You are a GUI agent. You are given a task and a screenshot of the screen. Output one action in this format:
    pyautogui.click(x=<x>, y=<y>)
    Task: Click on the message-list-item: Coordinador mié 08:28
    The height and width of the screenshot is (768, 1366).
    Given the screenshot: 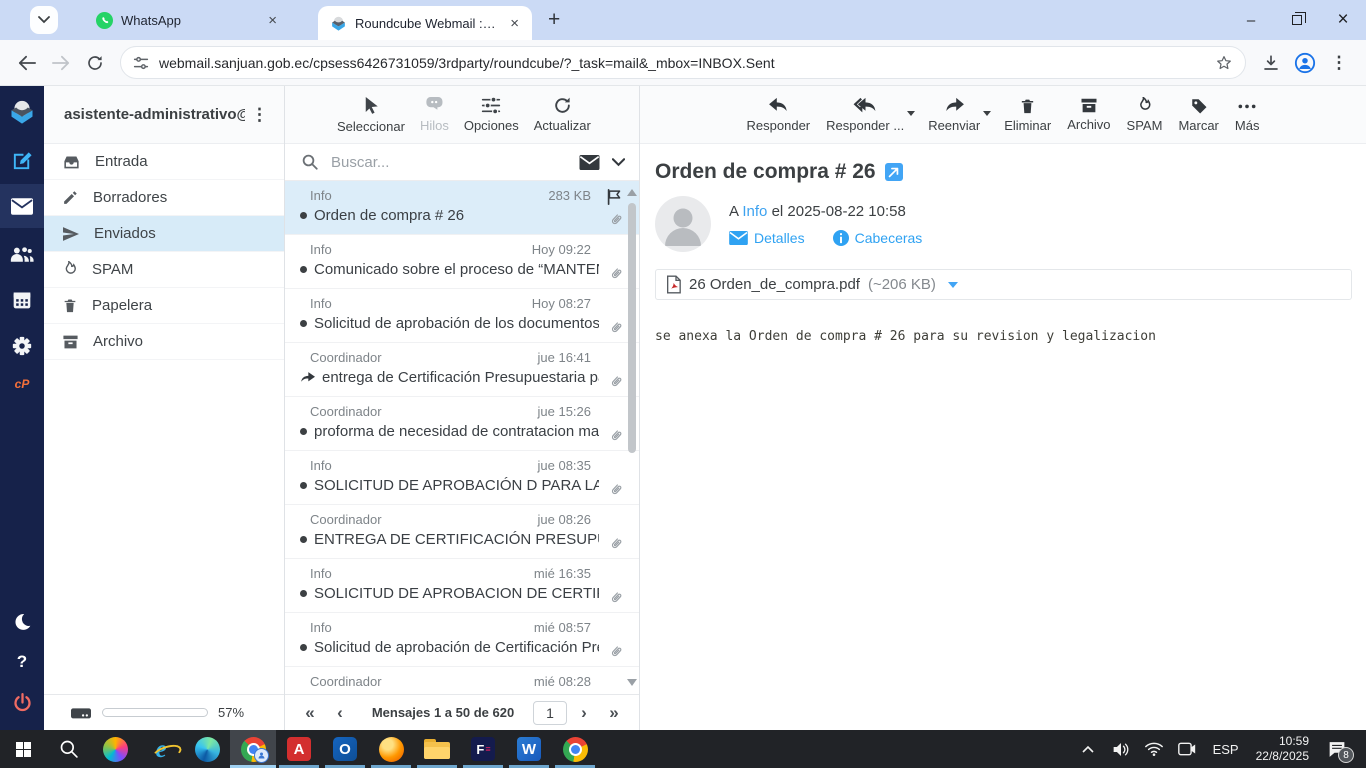 What is the action you would take?
    pyautogui.click(x=462, y=680)
    